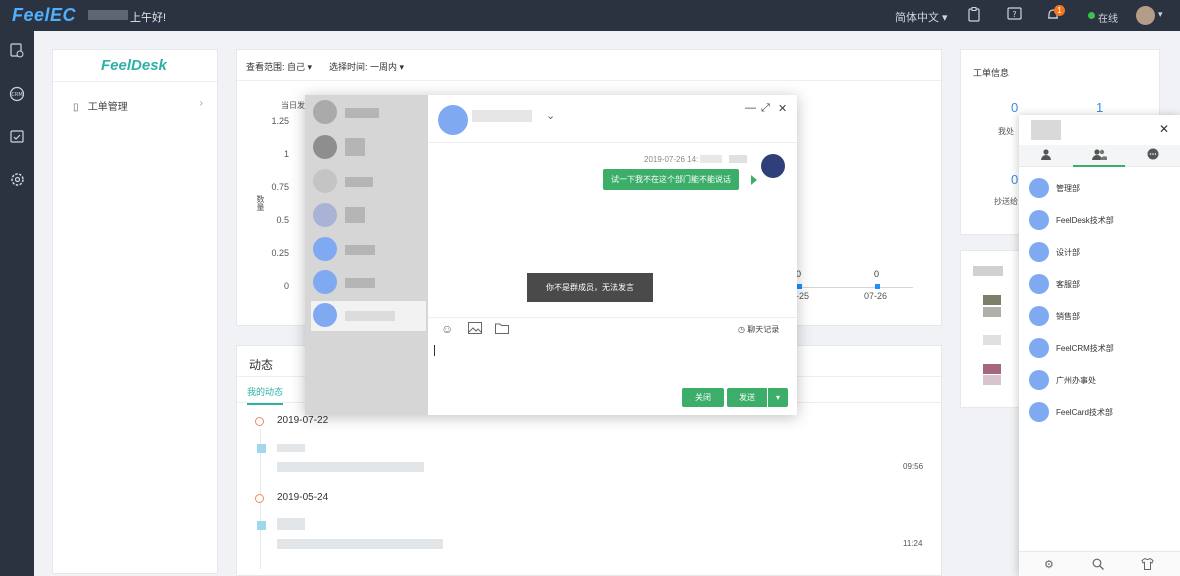  What do you see at coordinates (1059, 10) in the screenshot?
I see `notification-badge: 1` at bounding box center [1059, 10].